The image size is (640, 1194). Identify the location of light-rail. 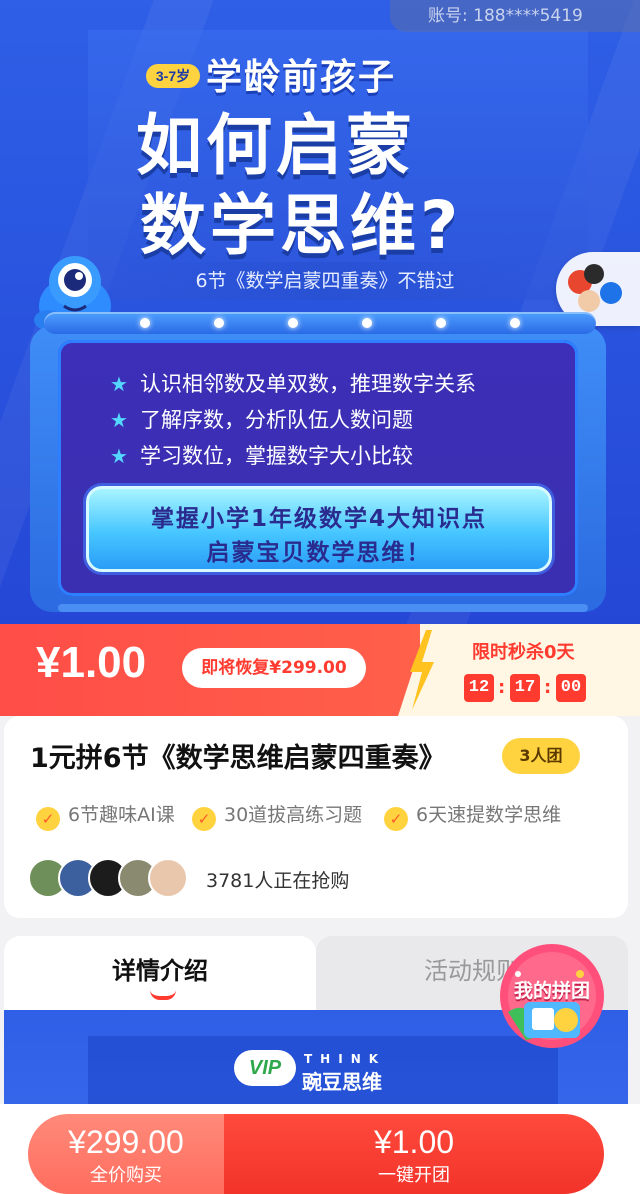
(320, 323).